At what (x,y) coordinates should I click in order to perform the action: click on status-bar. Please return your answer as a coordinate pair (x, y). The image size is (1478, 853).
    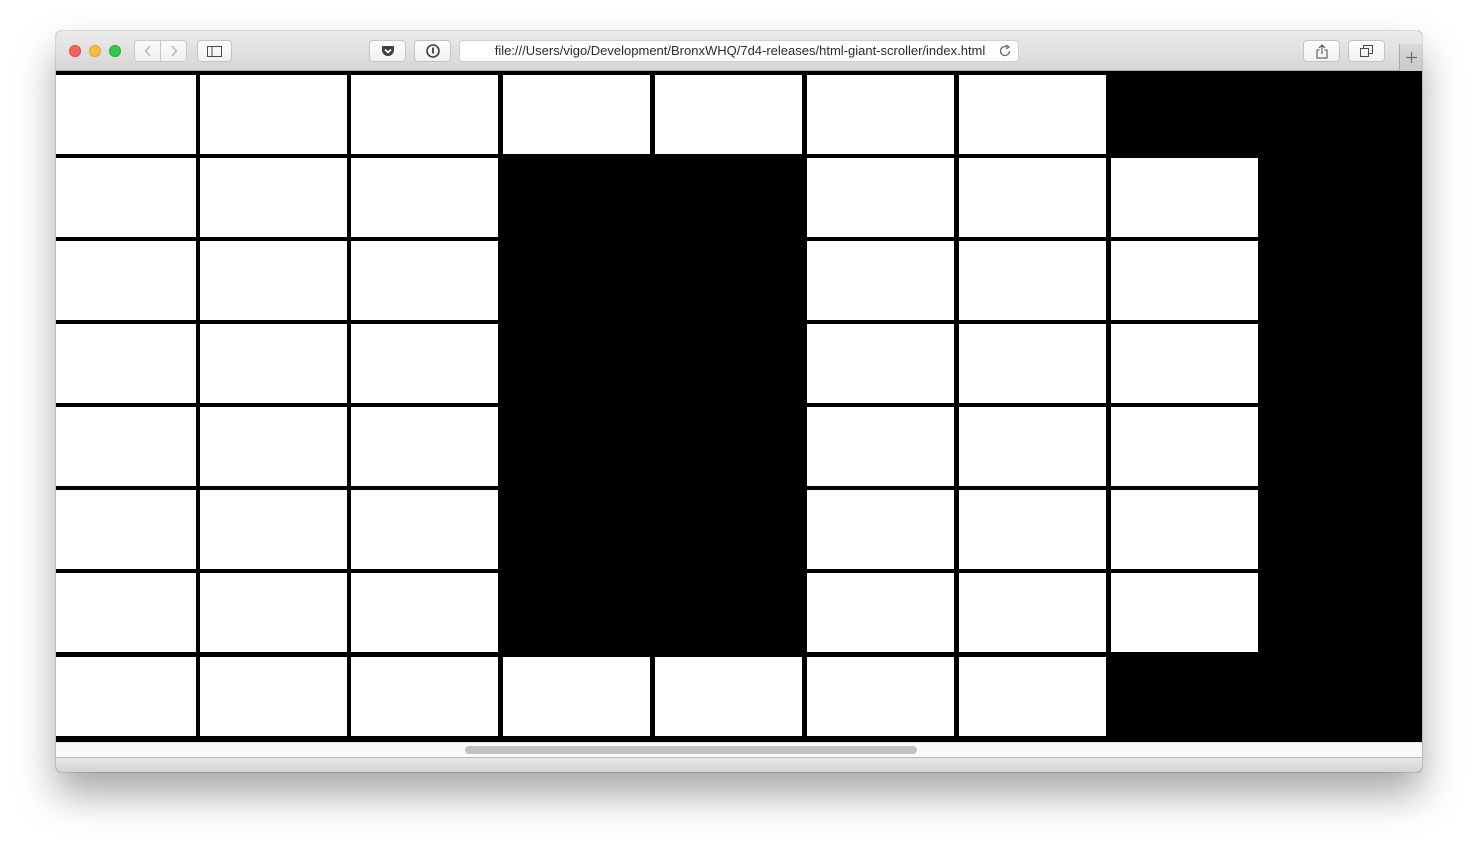
    Looking at the image, I should click on (739, 764).